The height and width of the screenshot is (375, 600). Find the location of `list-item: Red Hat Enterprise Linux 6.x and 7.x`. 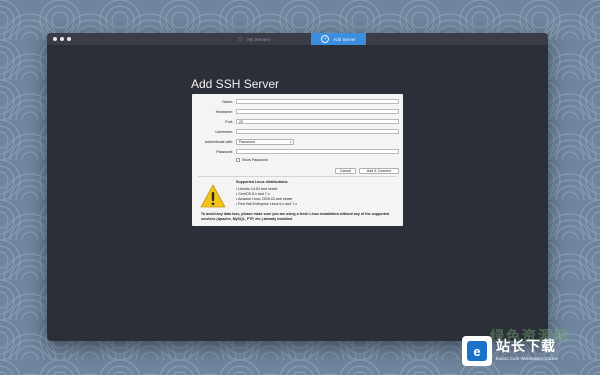

list-item: Red Hat Enterprise Linux 6.x and 7.x is located at coordinates (266, 204).